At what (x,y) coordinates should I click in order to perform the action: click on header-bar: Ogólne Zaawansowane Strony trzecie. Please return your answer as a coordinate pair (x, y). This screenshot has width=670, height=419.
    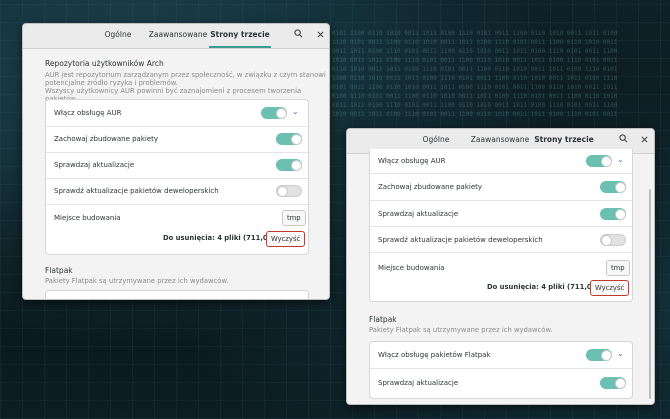
    Looking at the image, I should click on (176, 36).